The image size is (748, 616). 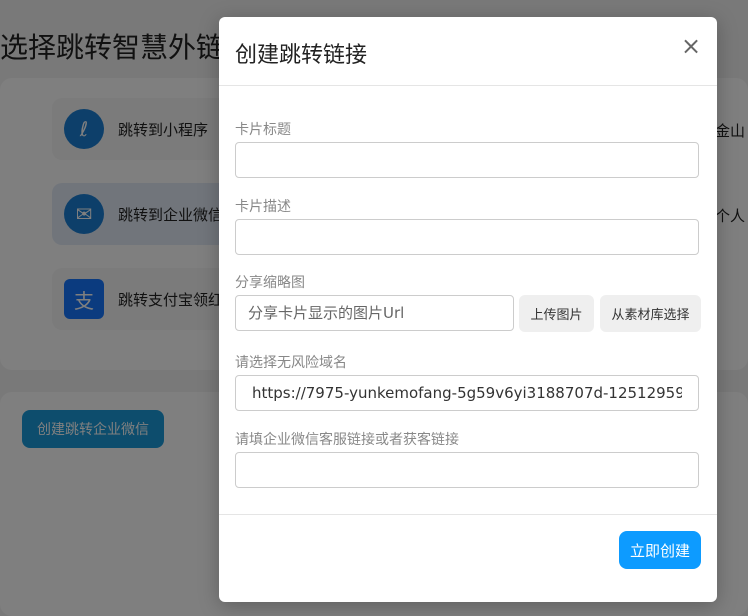 What do you see at coordinates (467, 470) in the screenshot?
I see `service-link-input` at bounding box center [467, 470].